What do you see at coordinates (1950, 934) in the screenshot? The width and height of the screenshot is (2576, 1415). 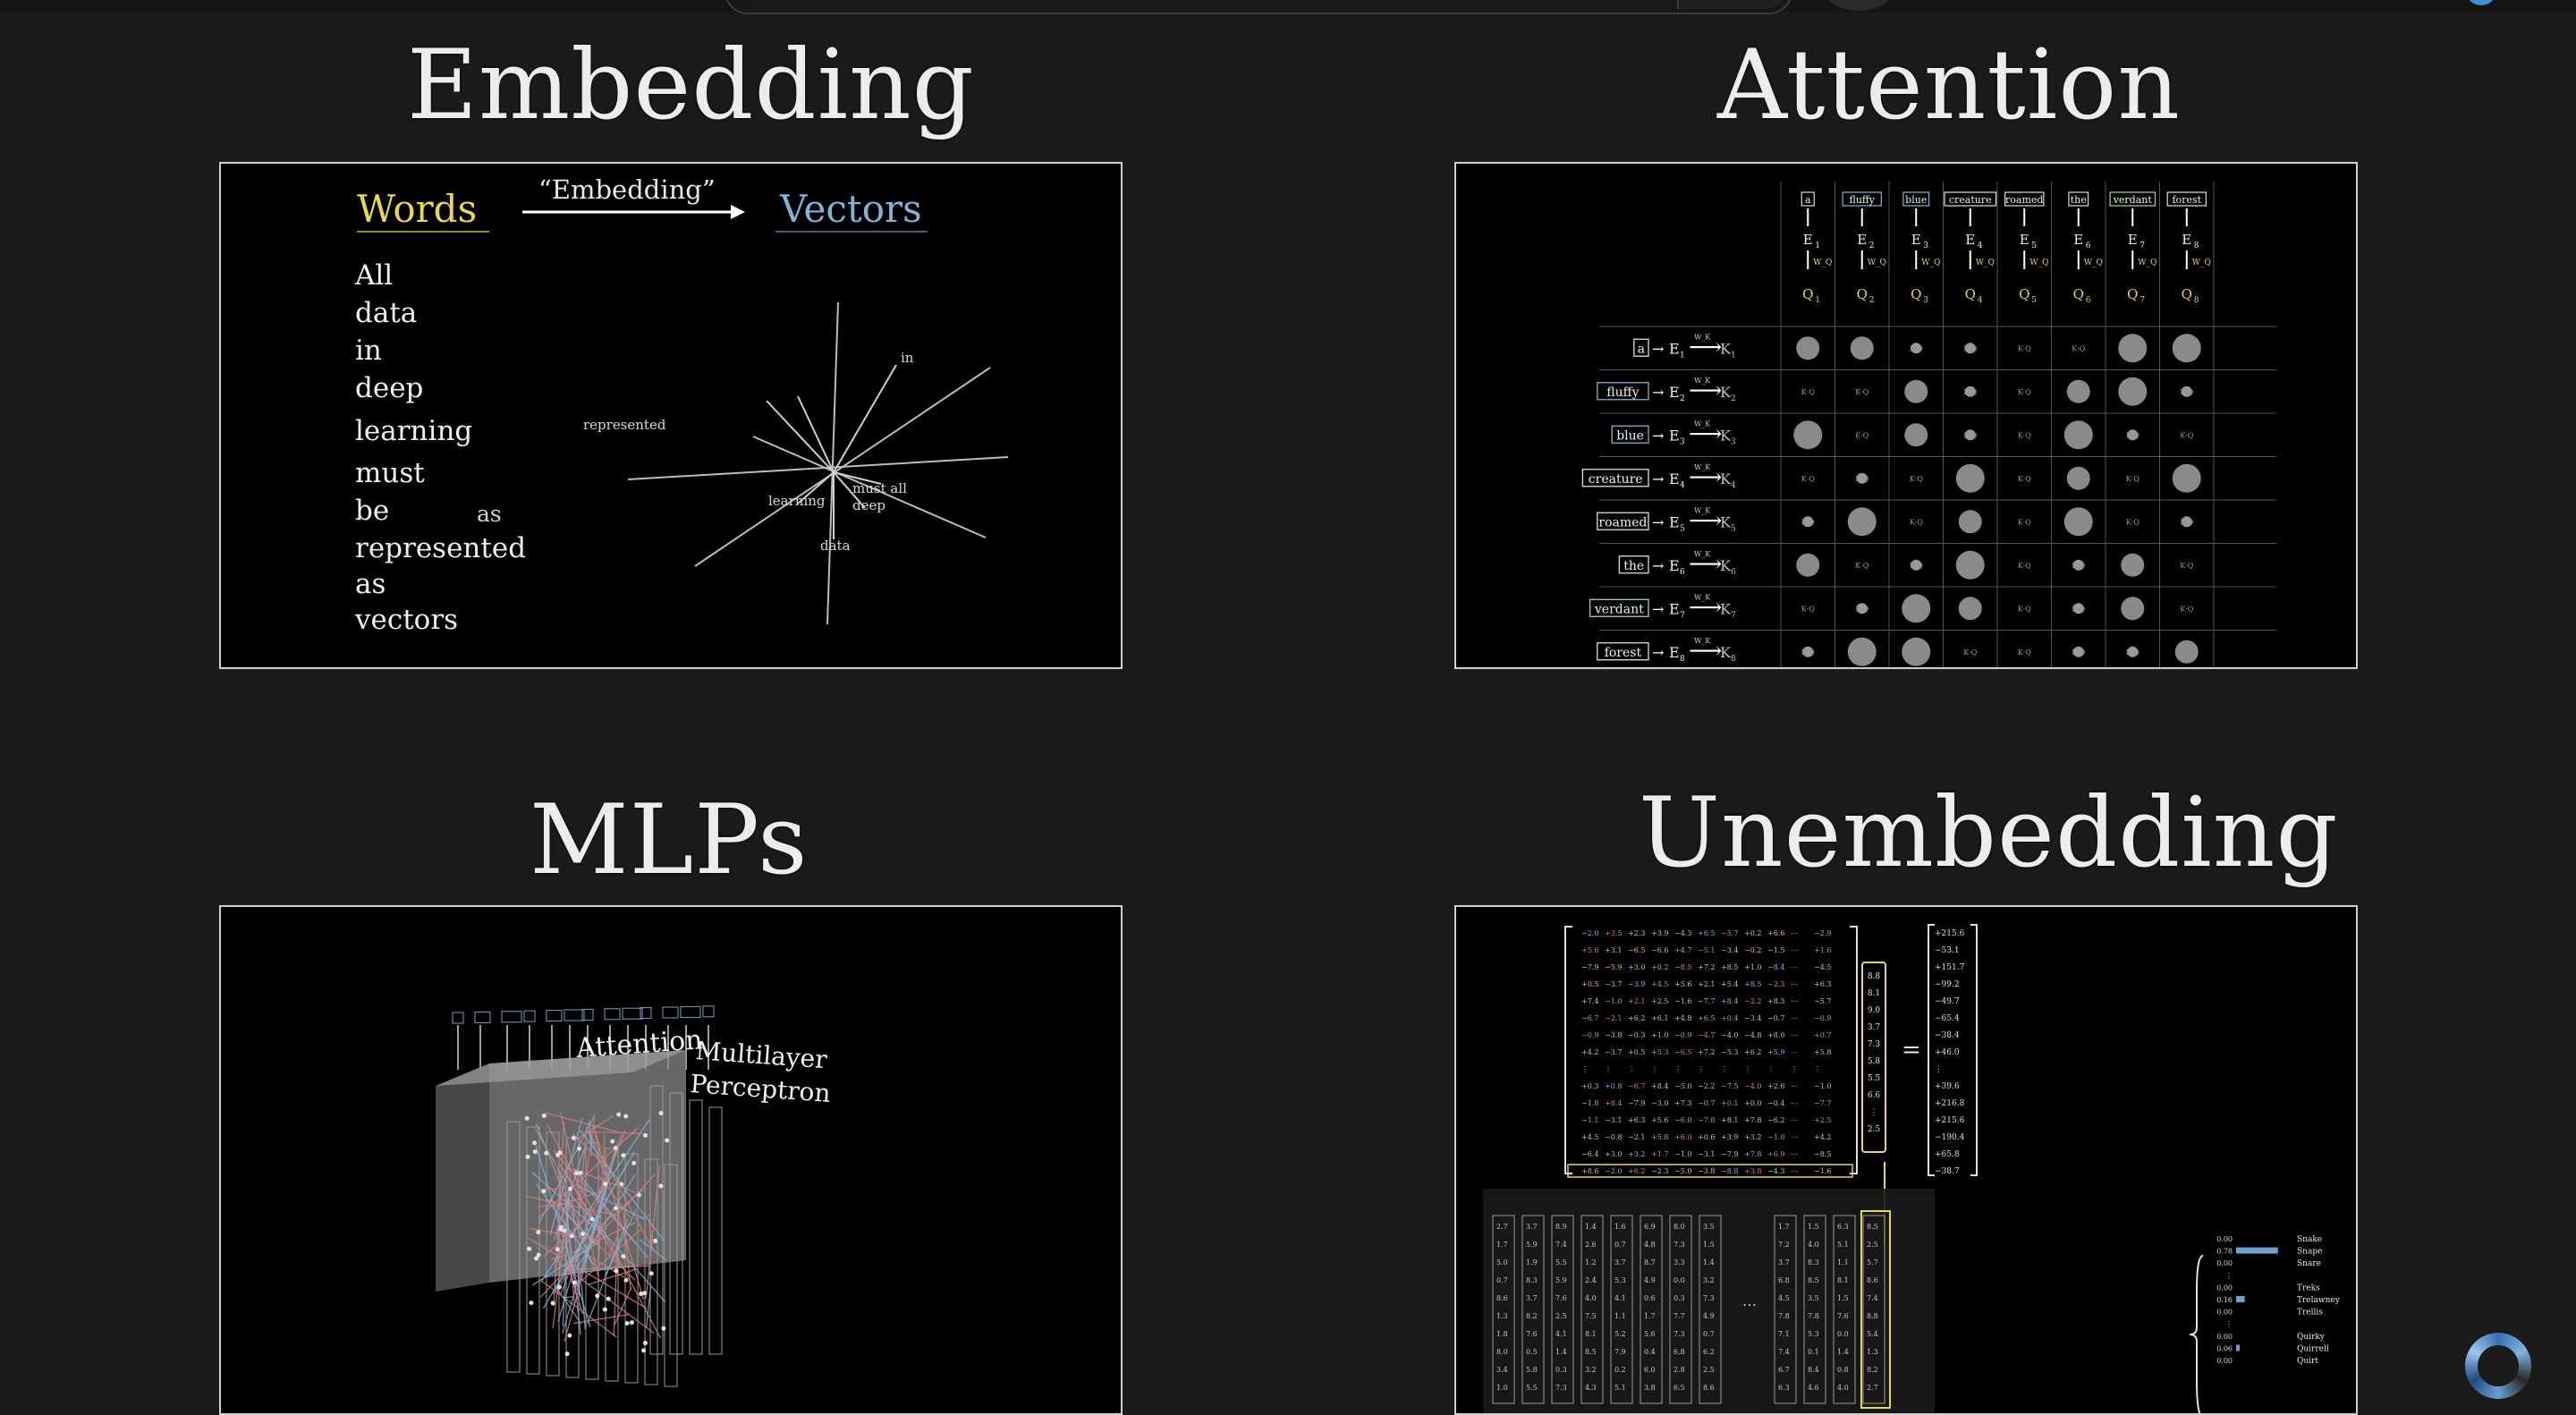 I see `logit-value: +215.6` at bounding box center [1950, 934].